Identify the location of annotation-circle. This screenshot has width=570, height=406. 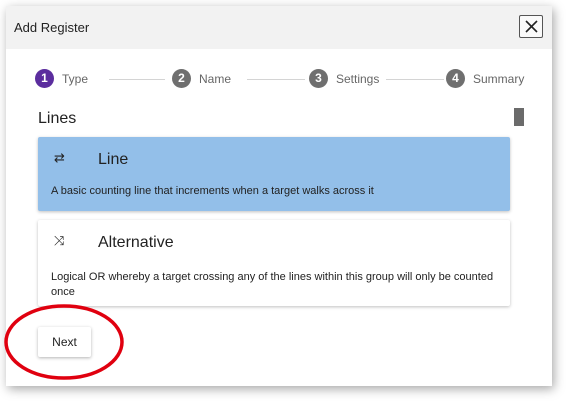
(64, 342).